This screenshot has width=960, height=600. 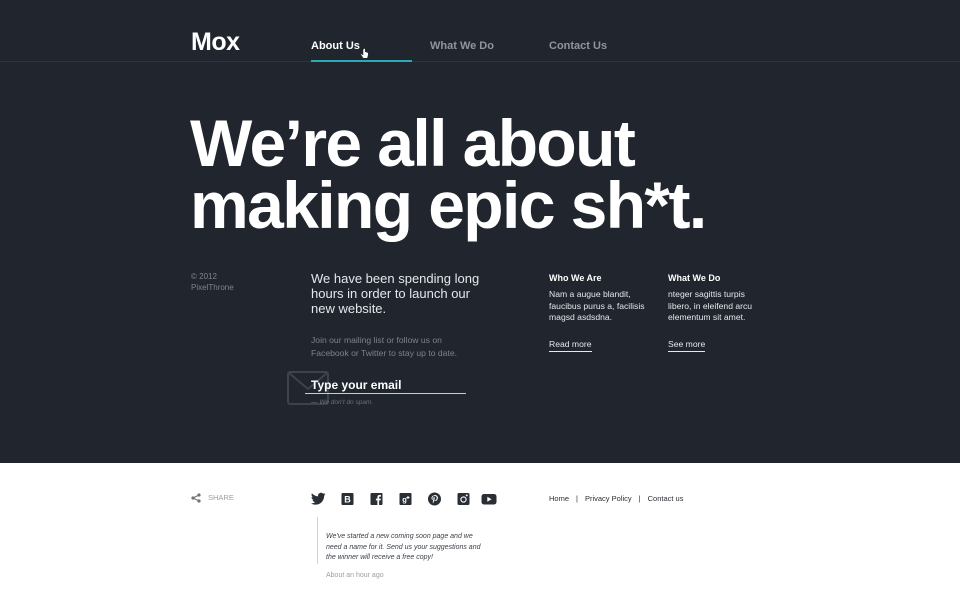 I want to click on no-spam-note: — We don't do spam., so click(x=342, y=402).